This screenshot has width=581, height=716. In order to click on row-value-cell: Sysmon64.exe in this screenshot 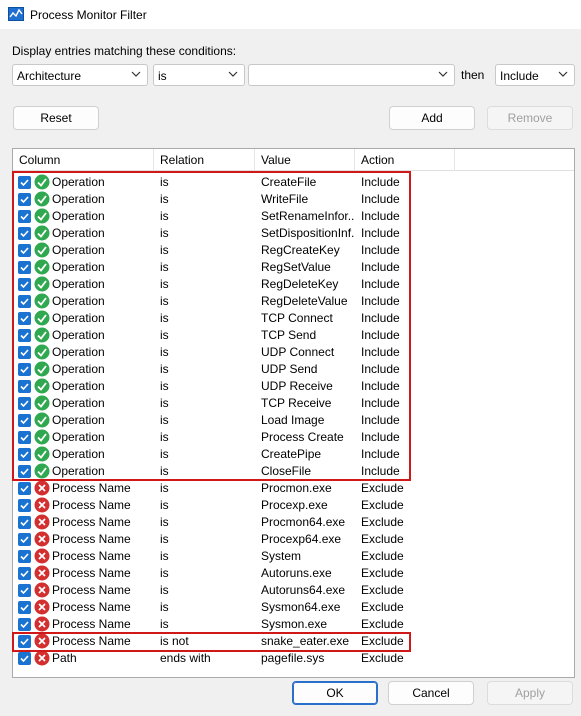, I will do `click(301, 607)`.